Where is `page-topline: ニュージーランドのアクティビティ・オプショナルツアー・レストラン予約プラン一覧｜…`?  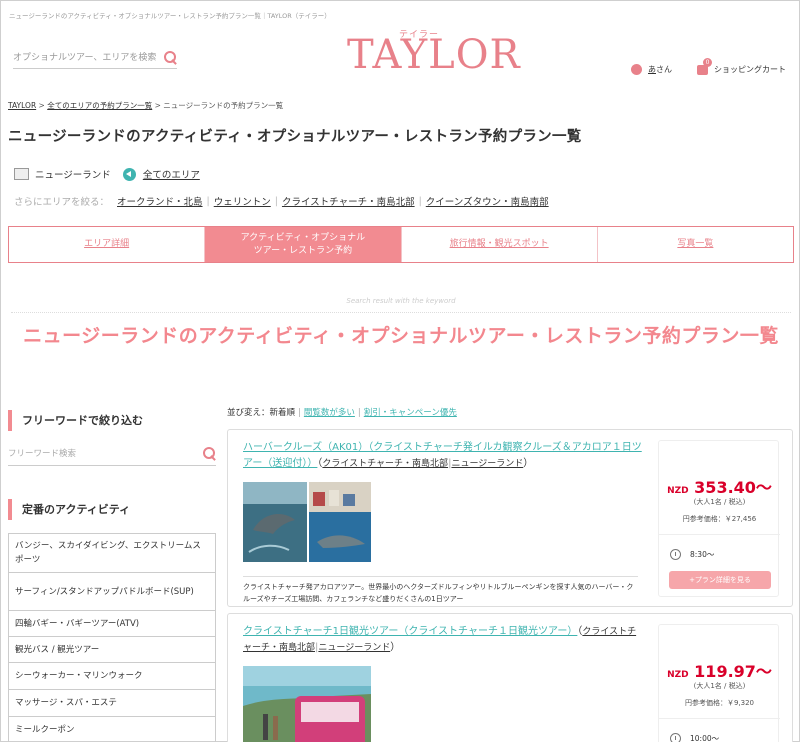
page-topline: ニュージーランドのアクティビティ・オプショナルツアー・レストラン予約プラン一覧｜… is located at coordinates (170, 16).